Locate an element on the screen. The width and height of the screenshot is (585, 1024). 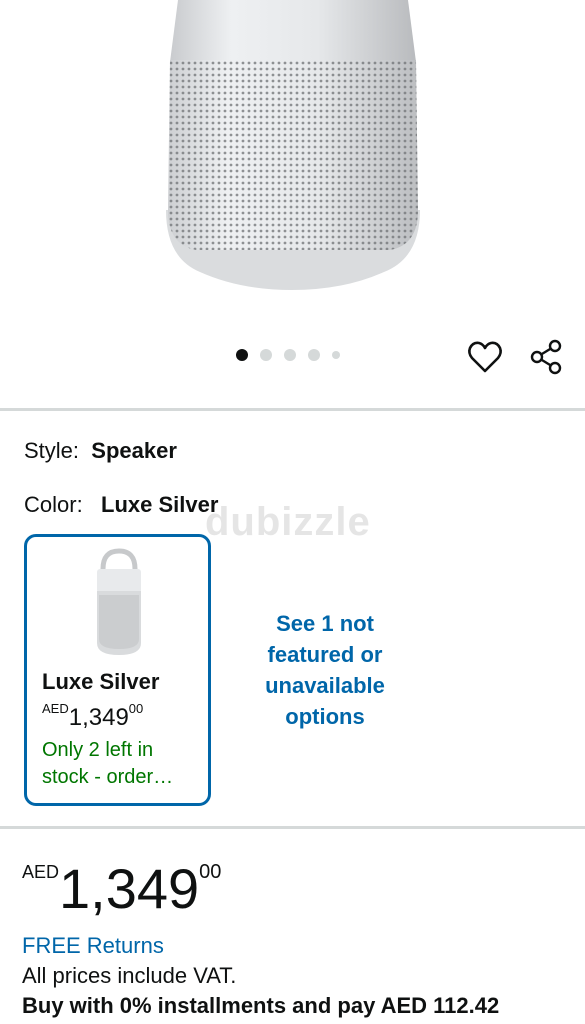
free-returns-link: FREE Returns is located at coordinates (93, 946).